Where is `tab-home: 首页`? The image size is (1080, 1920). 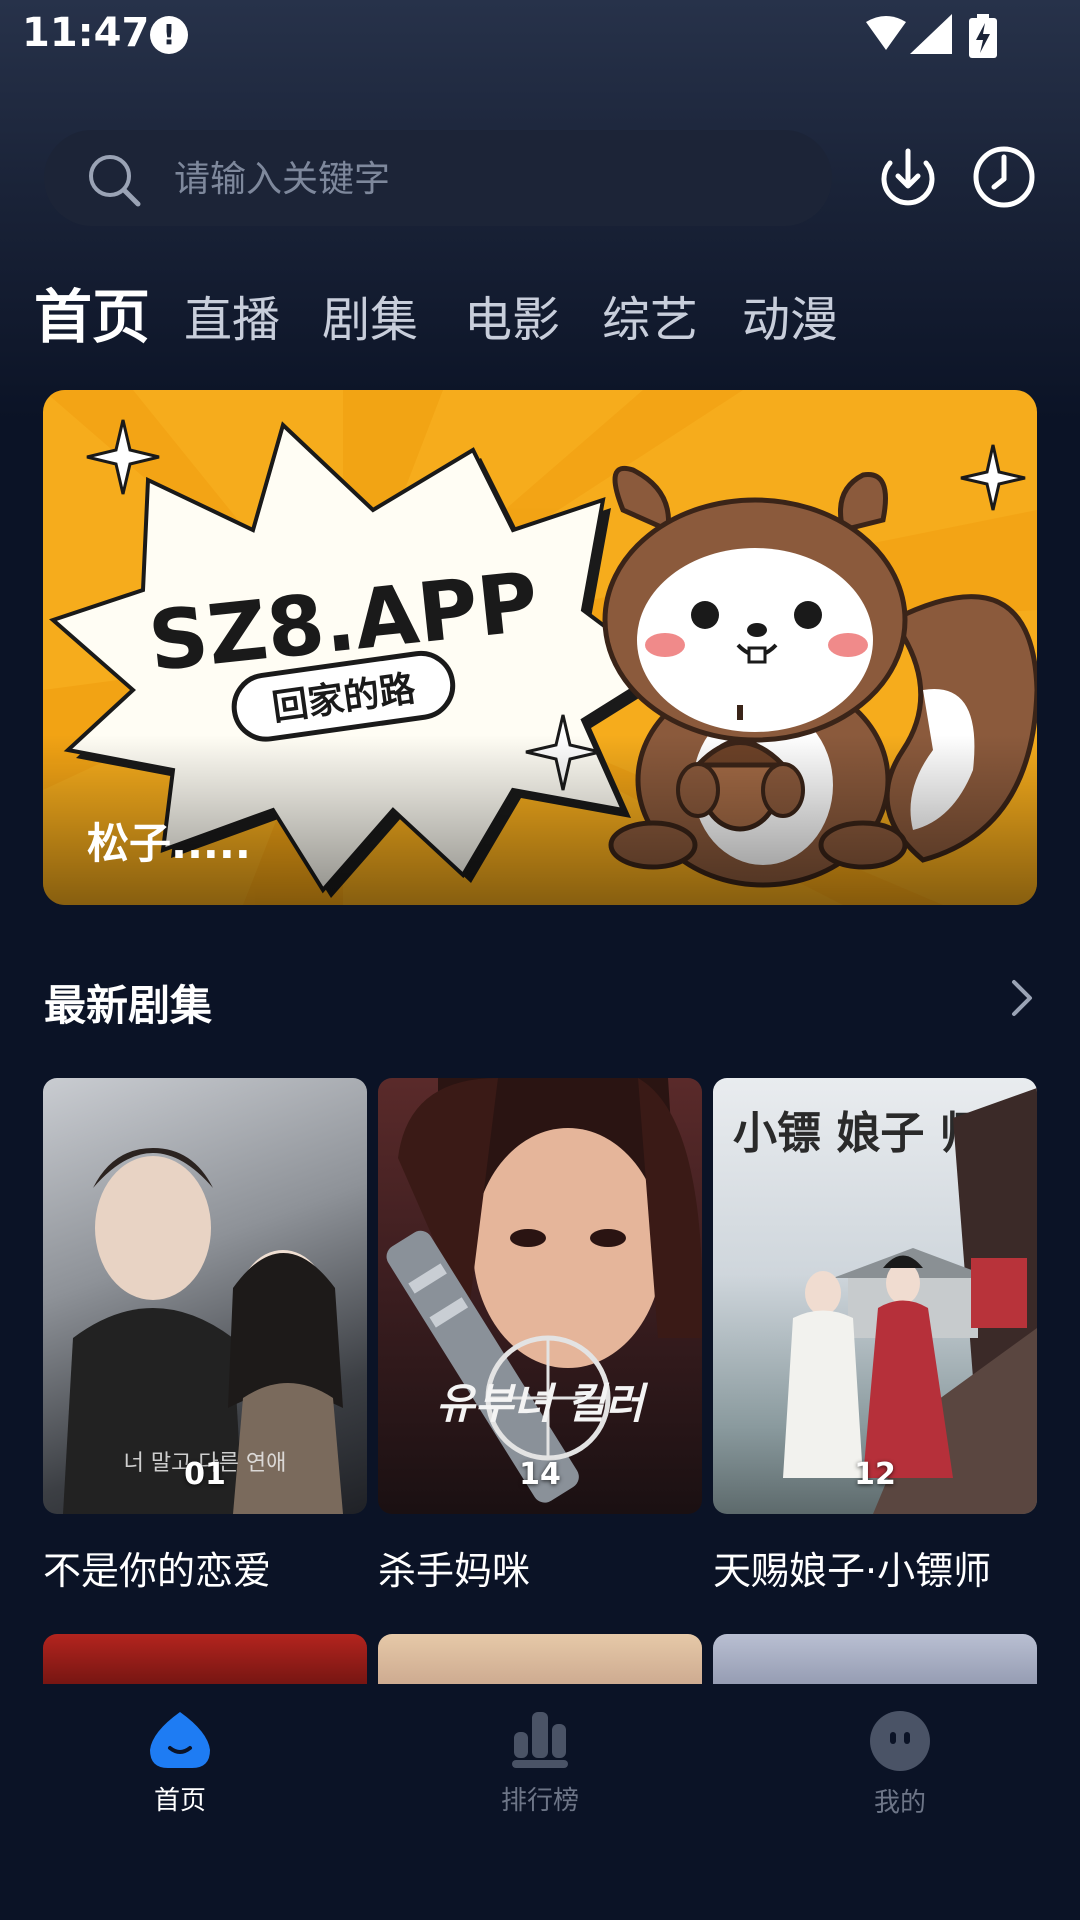
tab-home: 首页 is located at coordinates (92, 312).